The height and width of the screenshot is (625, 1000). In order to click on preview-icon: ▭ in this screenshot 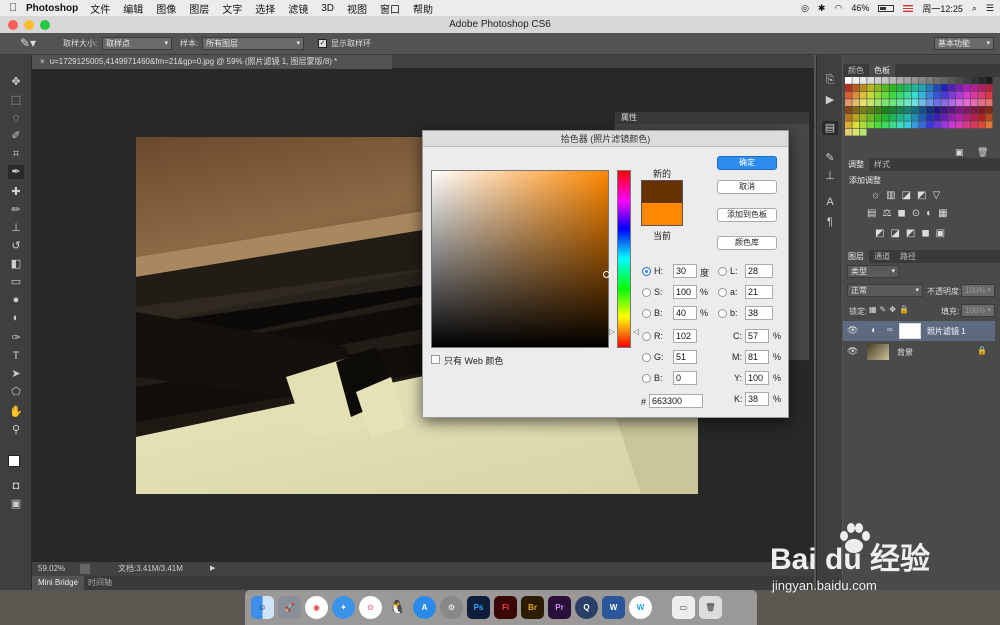, I will do `click(683, 607)`.